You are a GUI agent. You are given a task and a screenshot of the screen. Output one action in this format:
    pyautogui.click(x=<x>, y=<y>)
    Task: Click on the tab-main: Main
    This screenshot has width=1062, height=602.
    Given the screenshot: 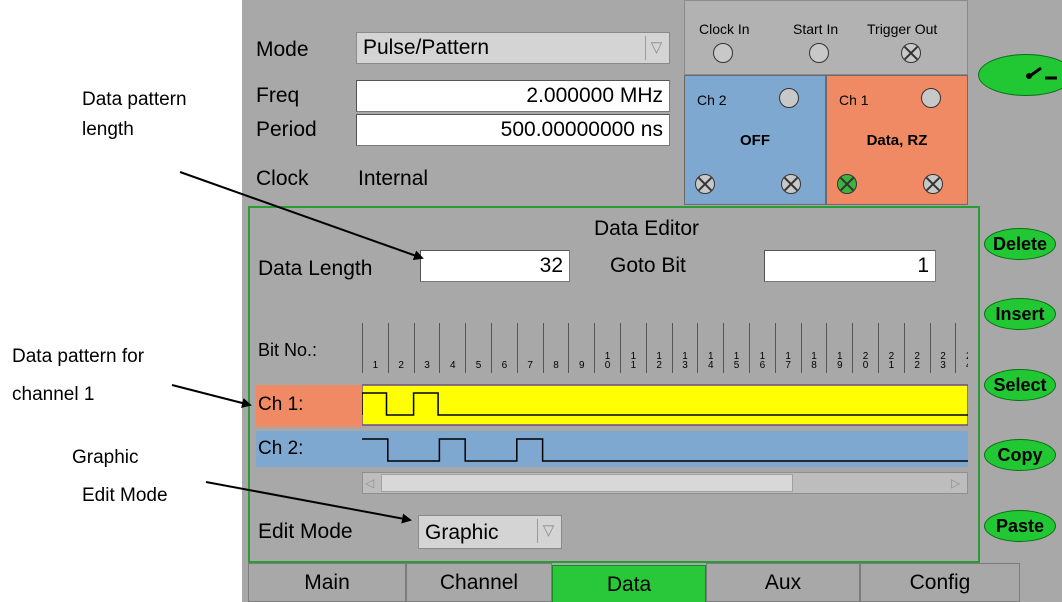 What is the action you would take?
    pyautogui.click(x=327, y=582)
    